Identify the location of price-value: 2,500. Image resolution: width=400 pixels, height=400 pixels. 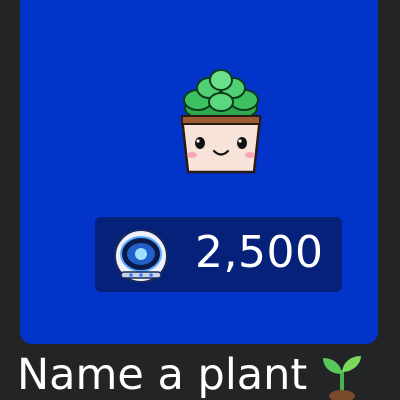
(259, 252).